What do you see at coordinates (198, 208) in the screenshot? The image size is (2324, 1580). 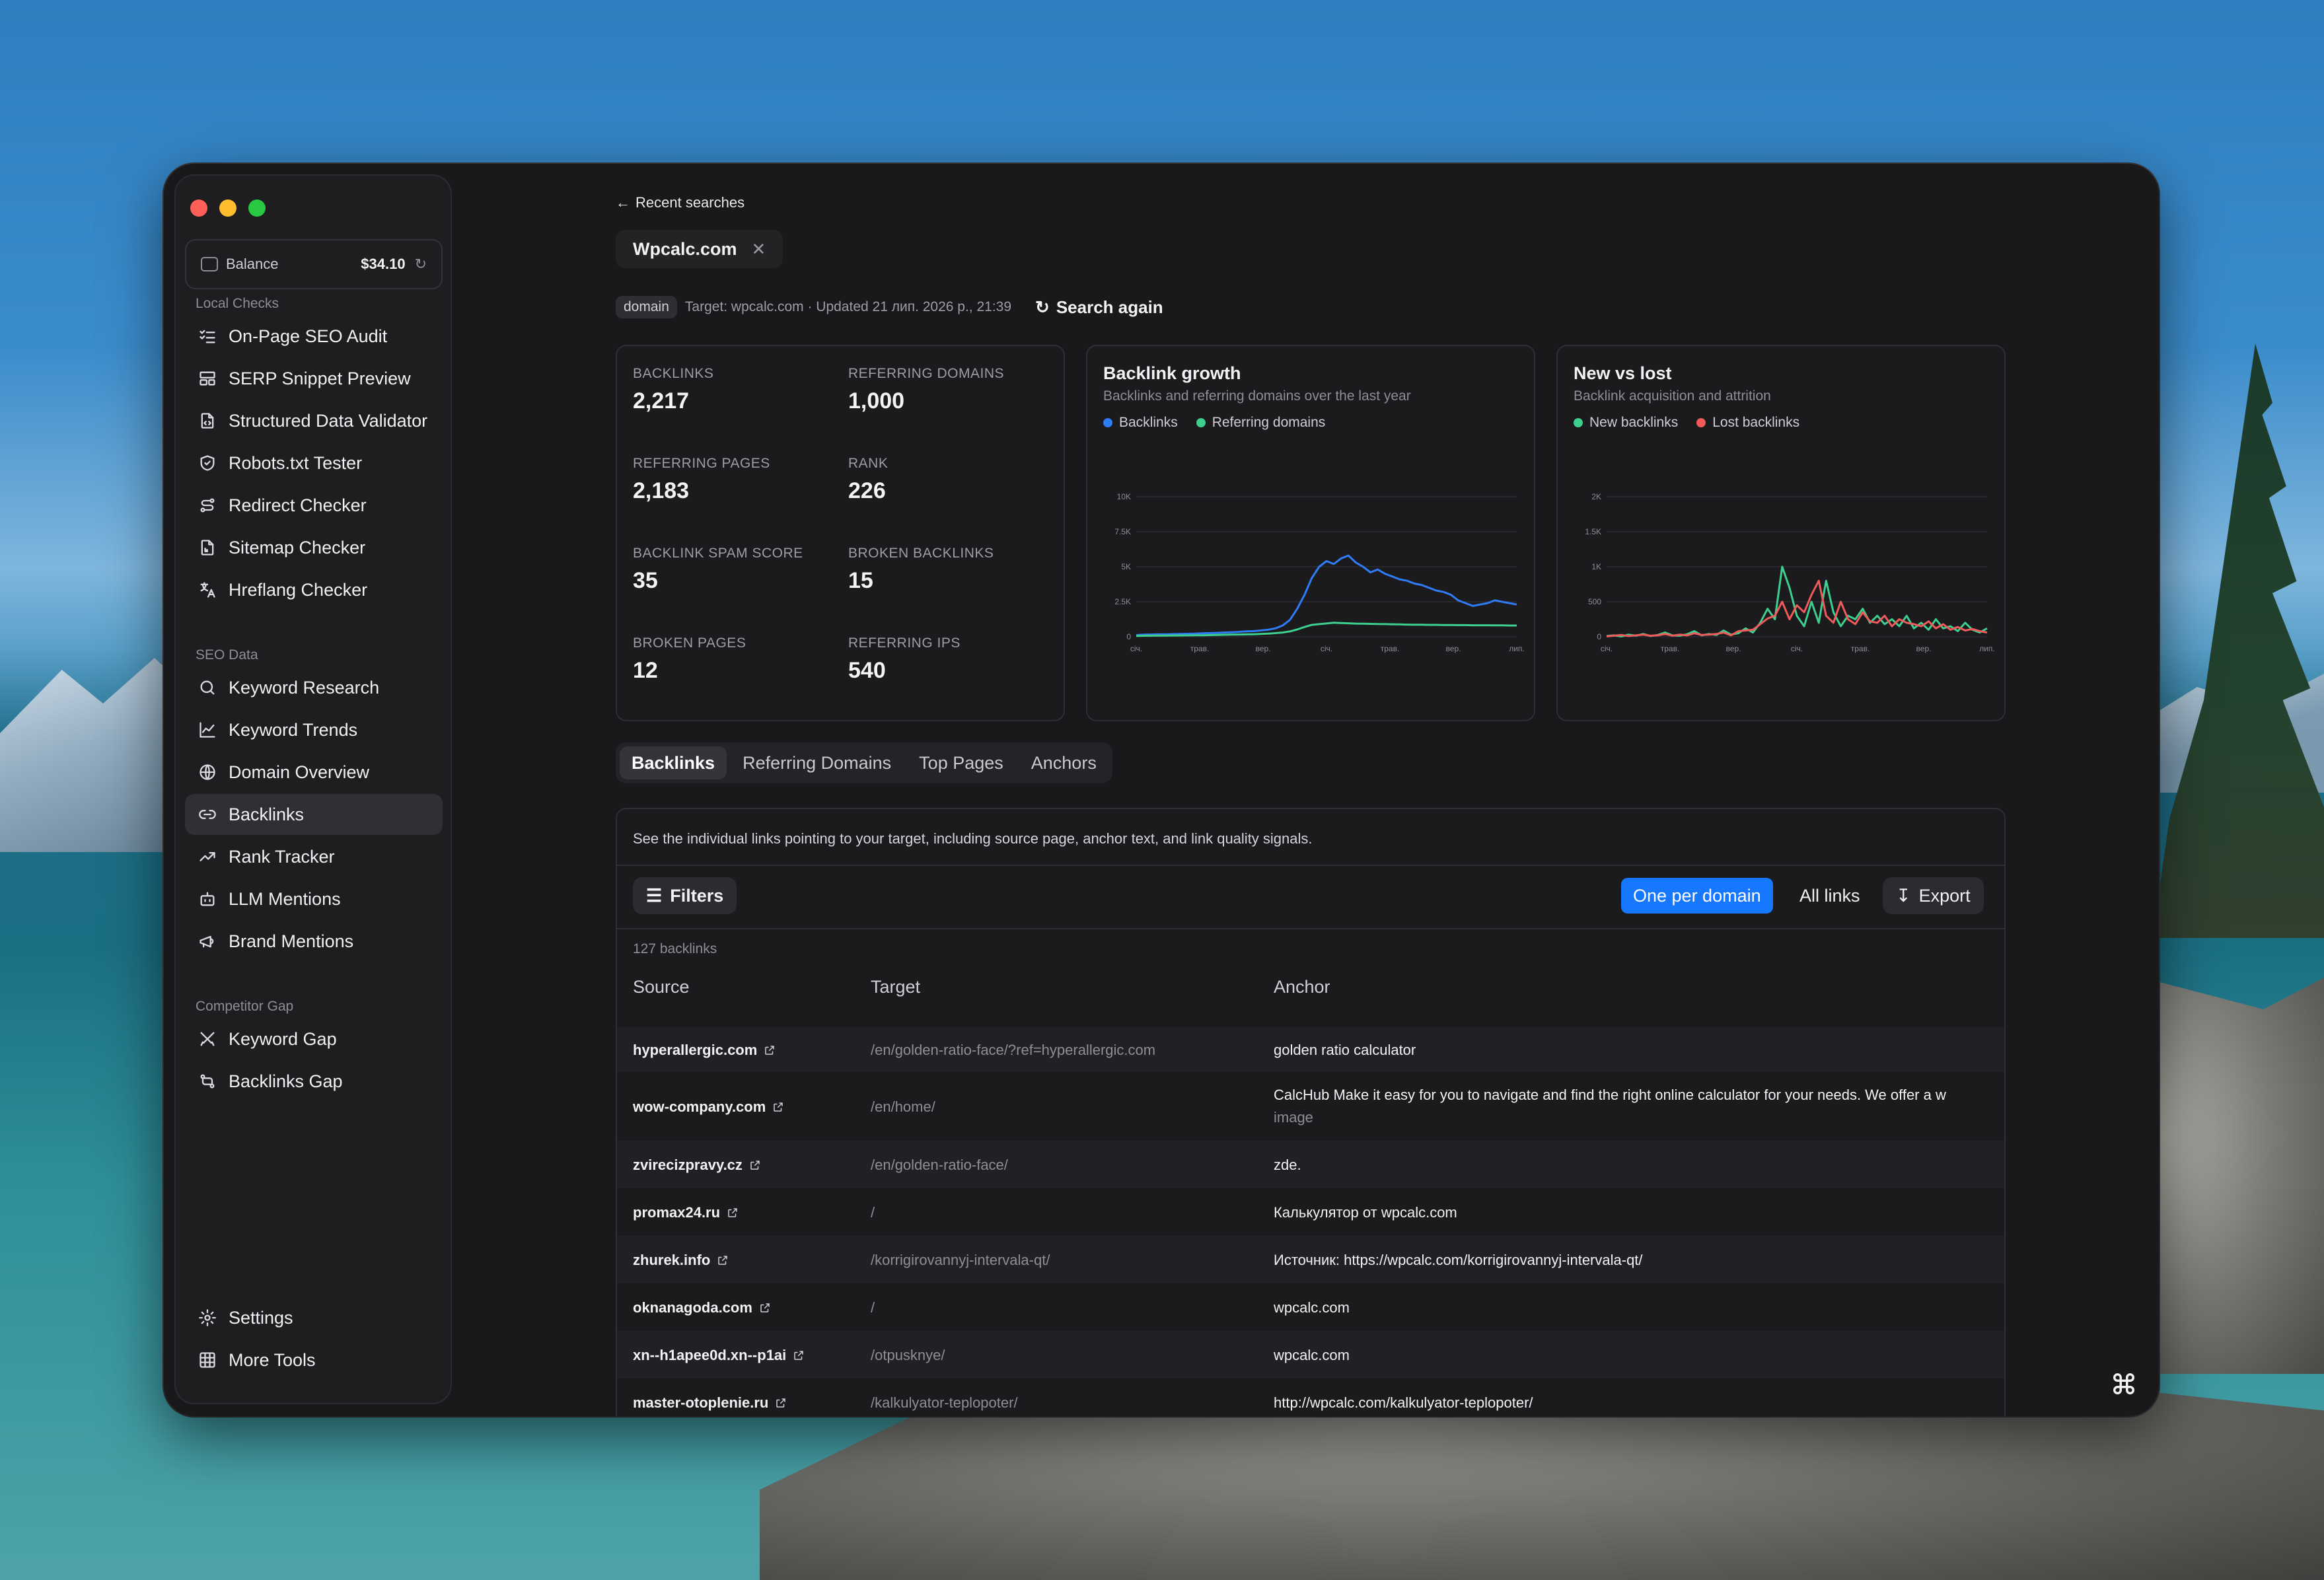 I see `close-window-button` at bounding box center [198, 208].